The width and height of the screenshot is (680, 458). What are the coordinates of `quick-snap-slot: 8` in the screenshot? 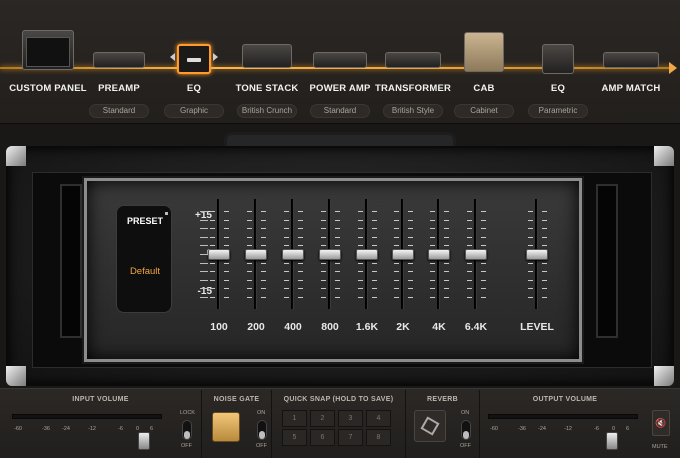 It's located at (378, 437).